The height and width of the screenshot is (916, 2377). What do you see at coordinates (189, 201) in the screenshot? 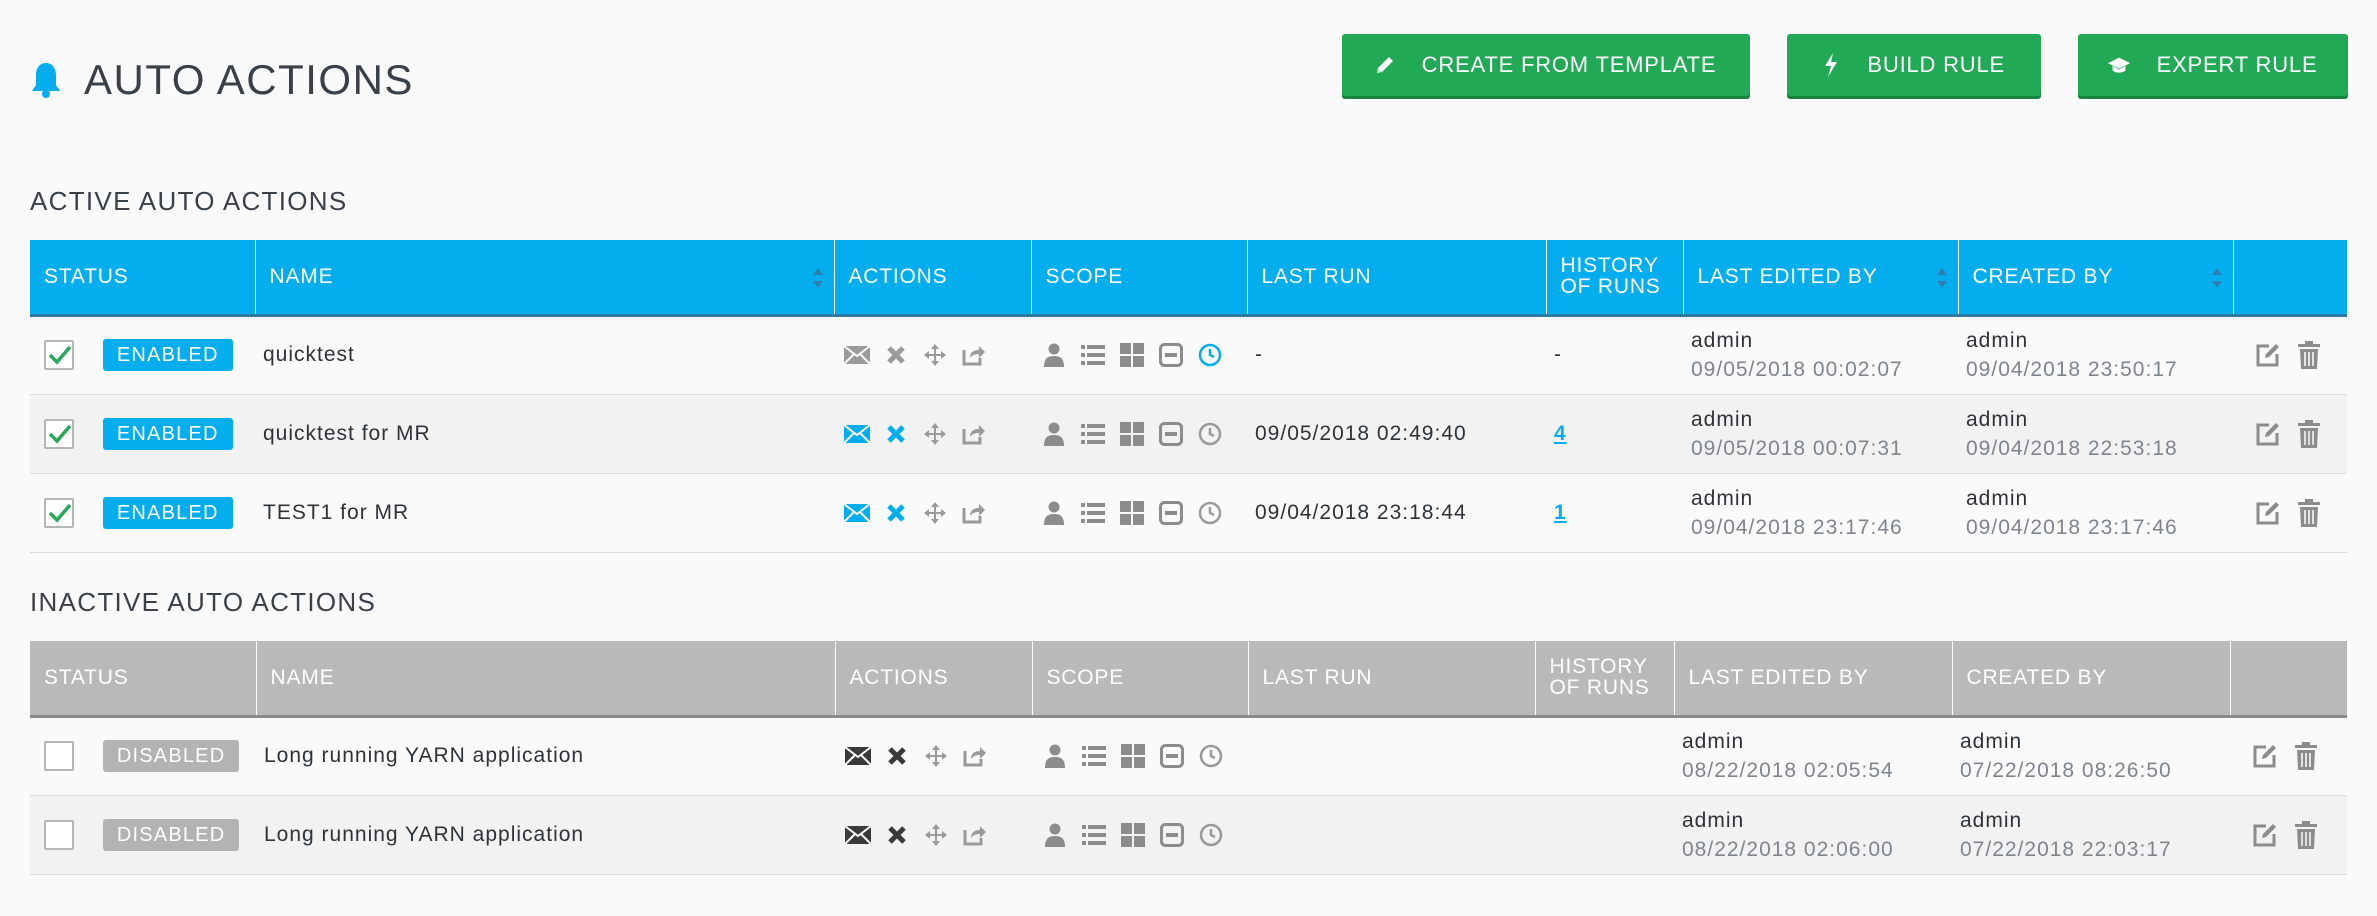
I see `active-section-title: ACTIVE AUTO ACTIONS` at bounding box center [189, 201].